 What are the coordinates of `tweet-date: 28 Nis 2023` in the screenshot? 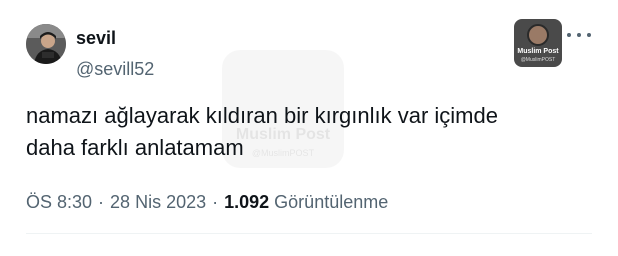 It's located at (158, 202).